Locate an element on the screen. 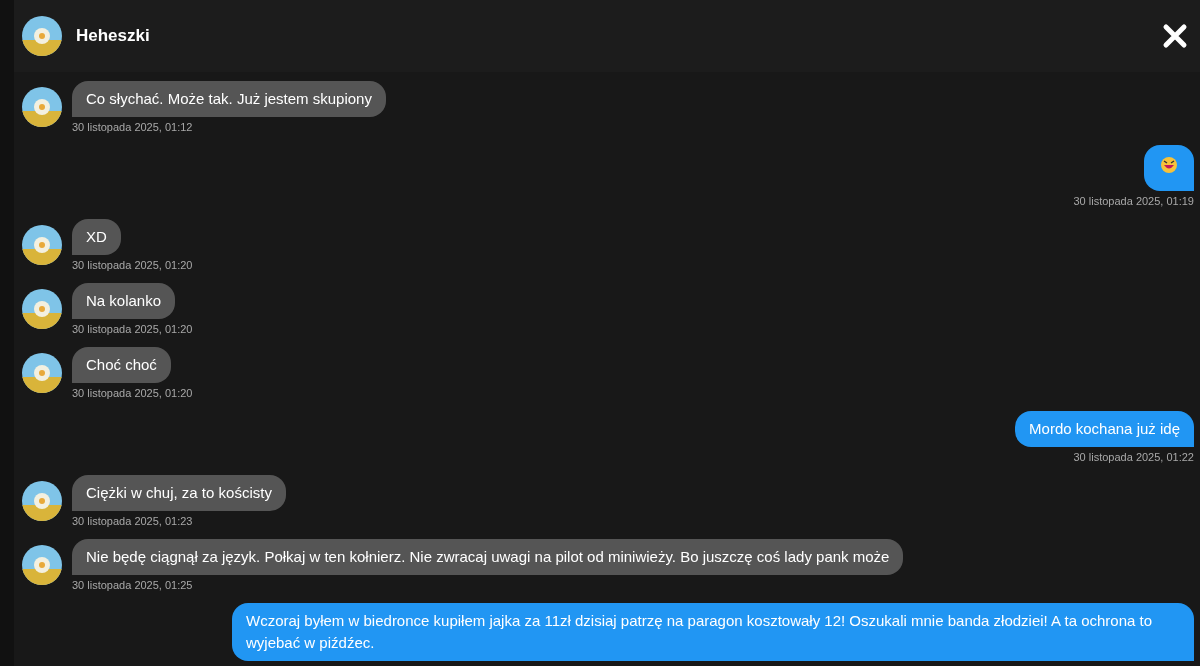 This screenshot has height=666, width=1200. message-time: 30 listopada 2025, 01:19 is located at coordinates (1133, 201).